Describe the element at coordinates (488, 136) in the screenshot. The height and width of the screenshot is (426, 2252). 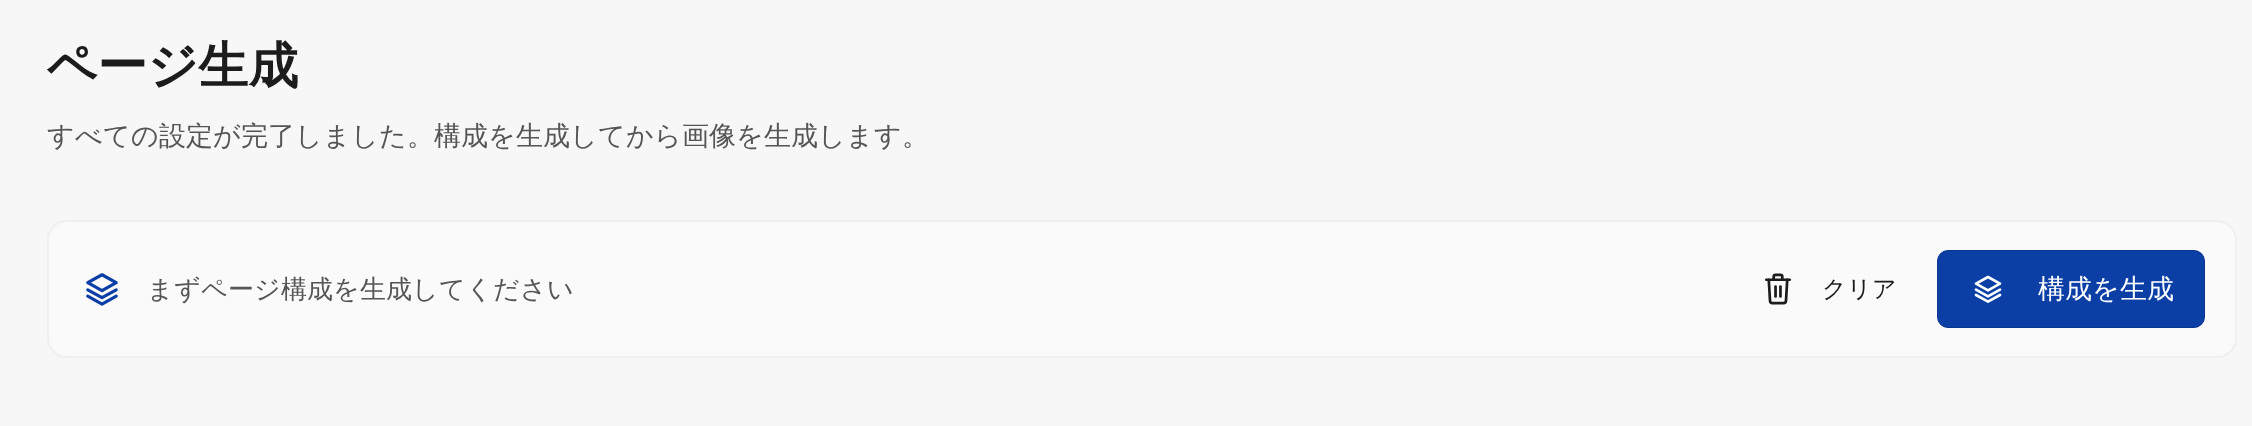
I see `page-subtitle: すべての設定が完了しました。構成を生成してから画像を生成します。` at that location.